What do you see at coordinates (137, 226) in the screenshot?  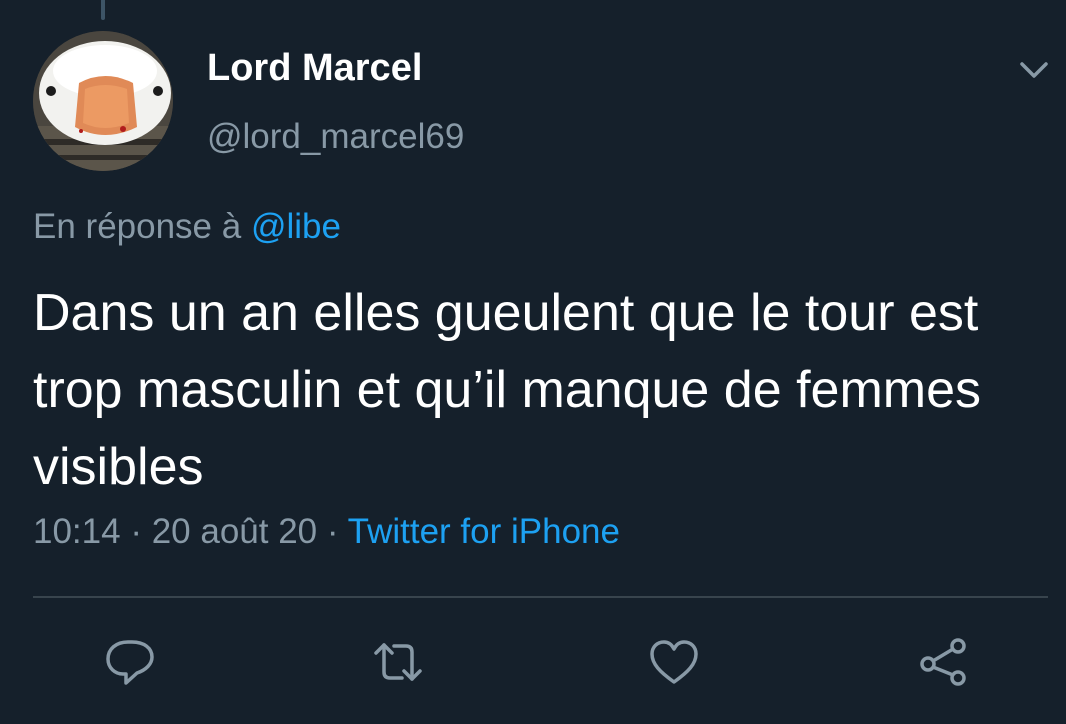 I see `reply-prefix: En réponse à` at bounding box center [137, 226].